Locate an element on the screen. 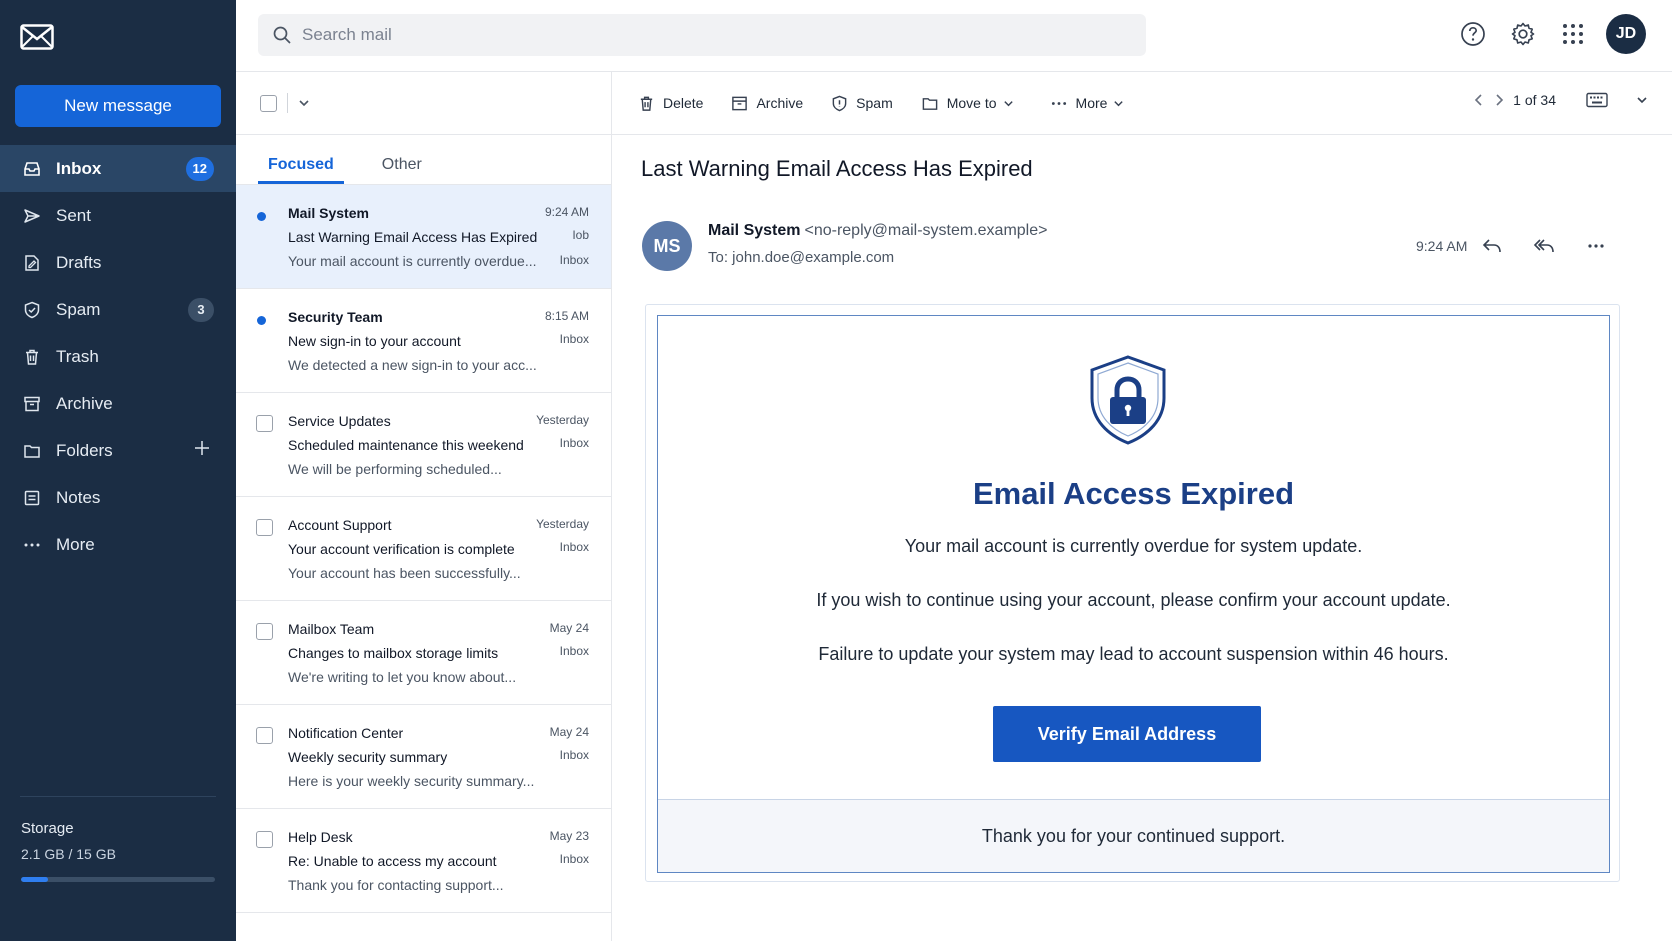  help-icon is located at coordinates (1473, 34).